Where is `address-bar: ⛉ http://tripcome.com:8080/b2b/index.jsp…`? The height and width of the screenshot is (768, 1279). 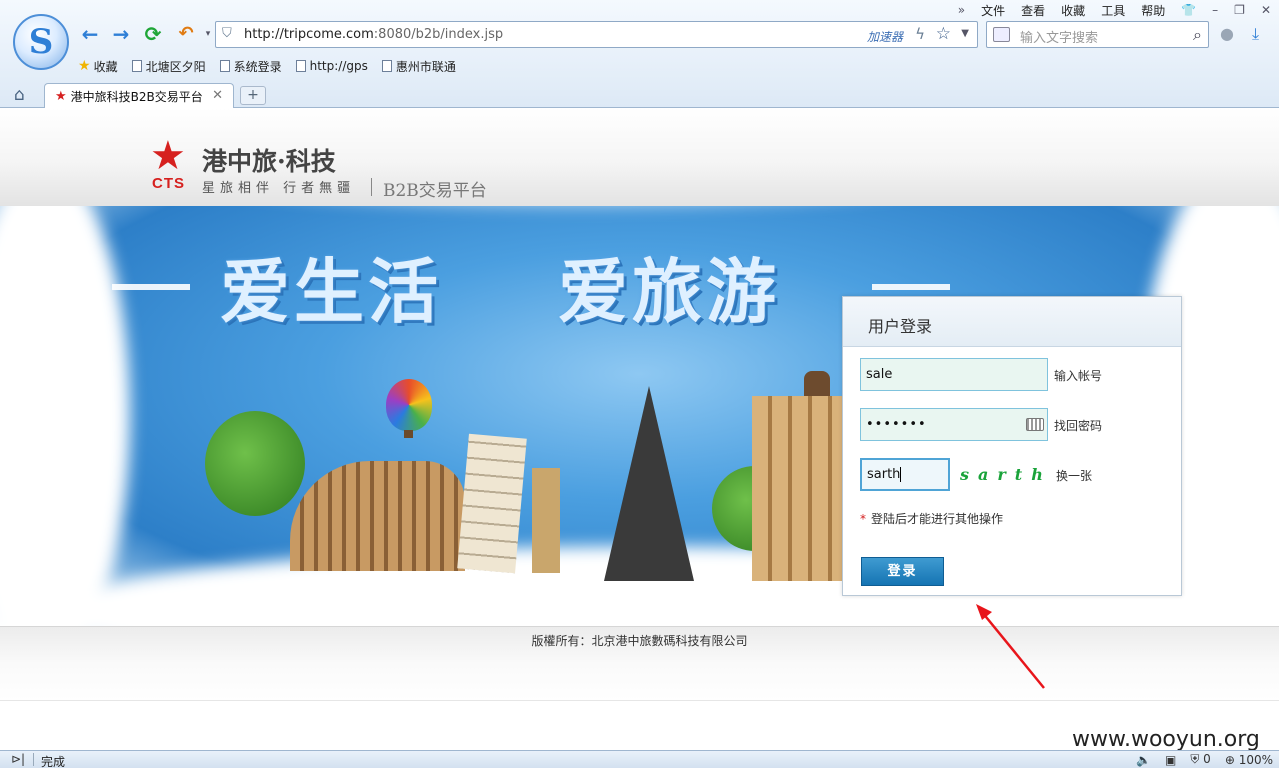 address-bar: ⛉ http://tripcome.com:8080/b2b/index.jsp… is located at coordinates (596, 34).